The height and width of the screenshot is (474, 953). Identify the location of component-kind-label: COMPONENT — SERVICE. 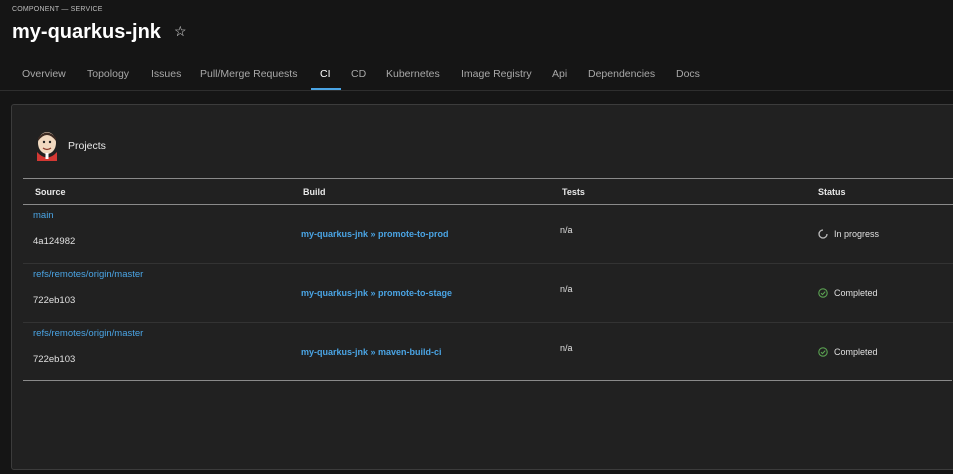
(57, 9).